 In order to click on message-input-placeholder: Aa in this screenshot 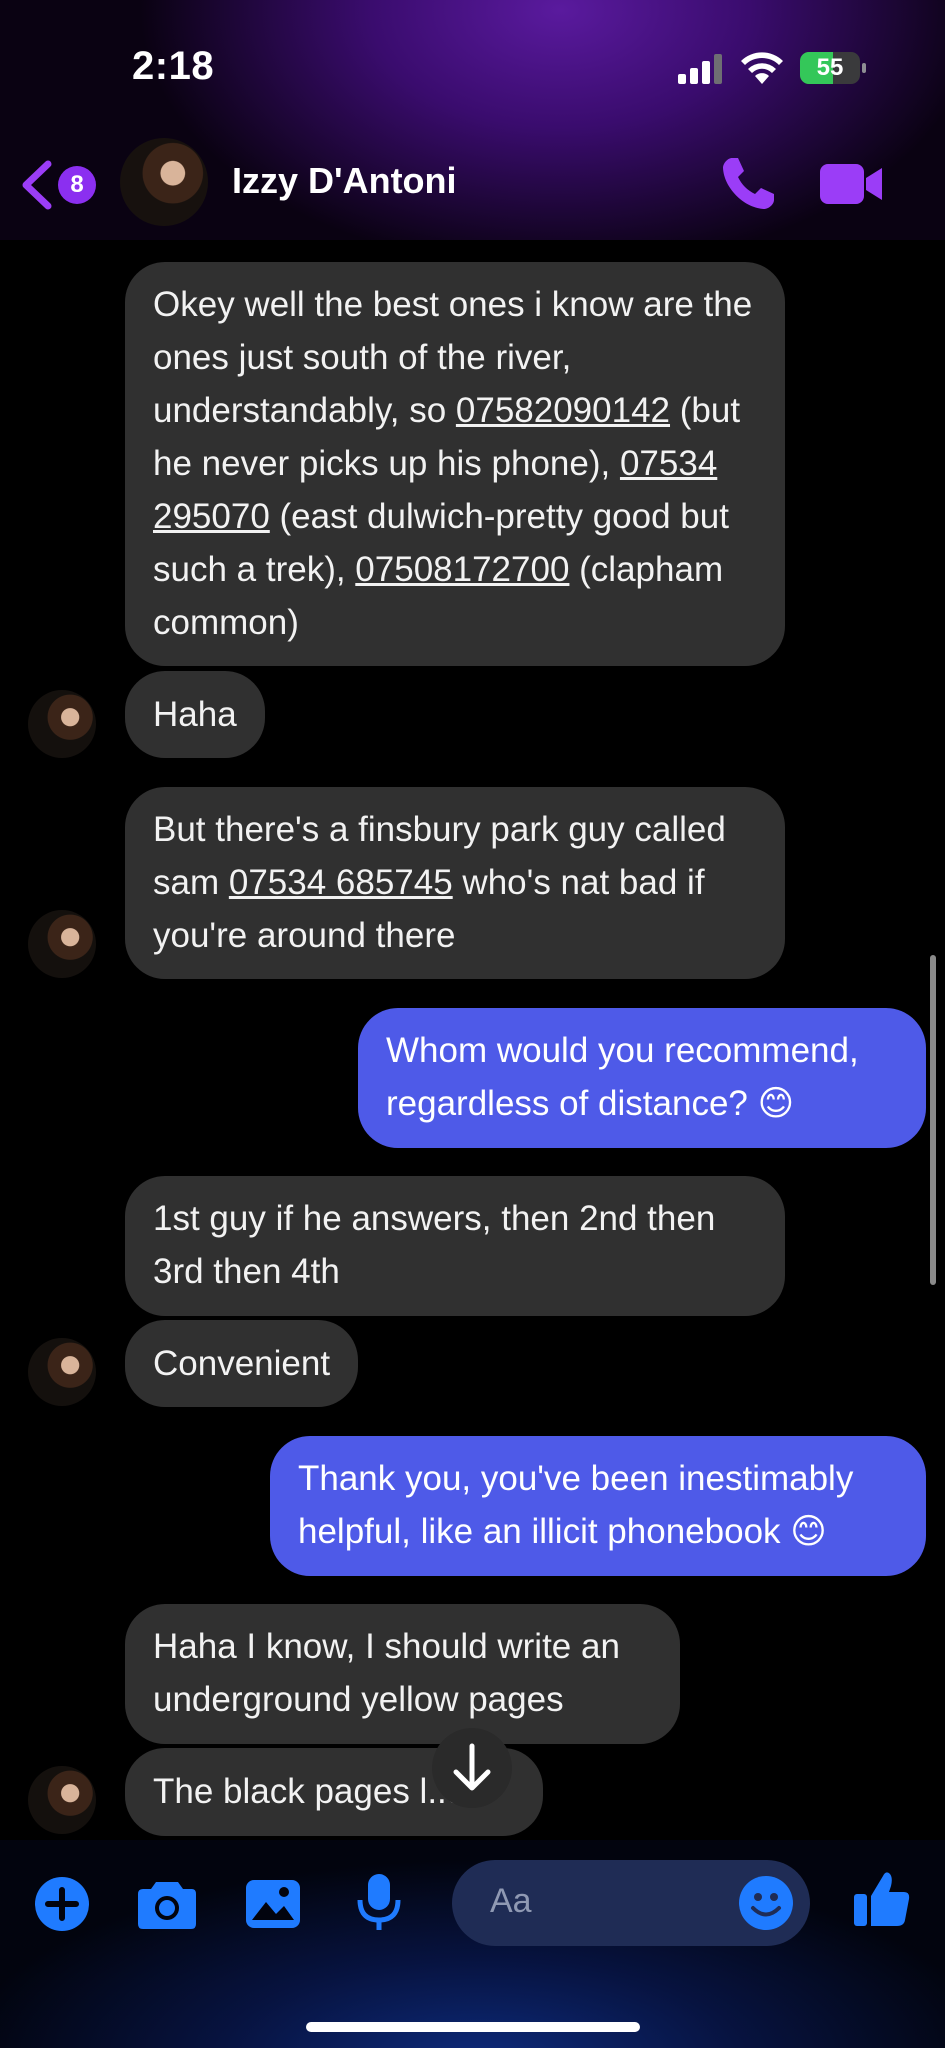, I will do `click(511, 1901)`.